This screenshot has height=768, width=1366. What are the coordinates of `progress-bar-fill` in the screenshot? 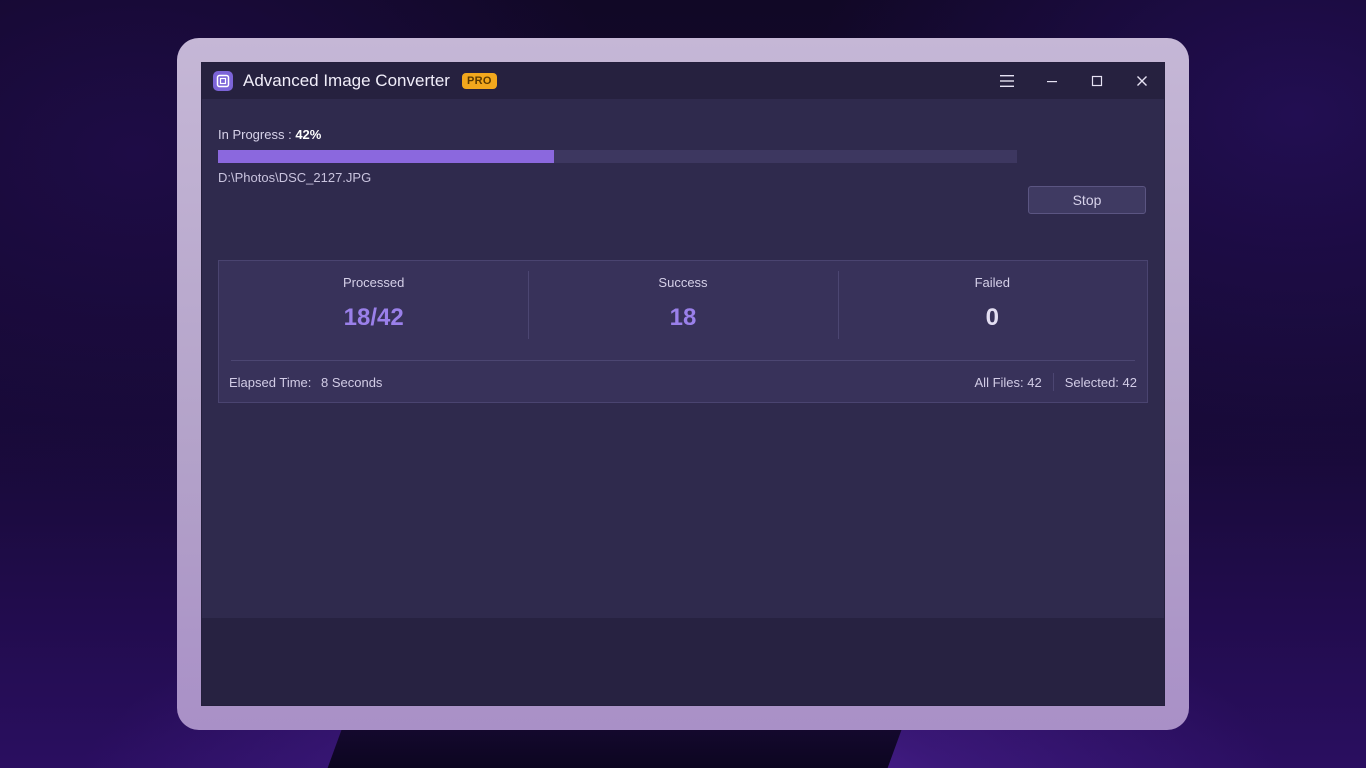 It's located at (386, 156).